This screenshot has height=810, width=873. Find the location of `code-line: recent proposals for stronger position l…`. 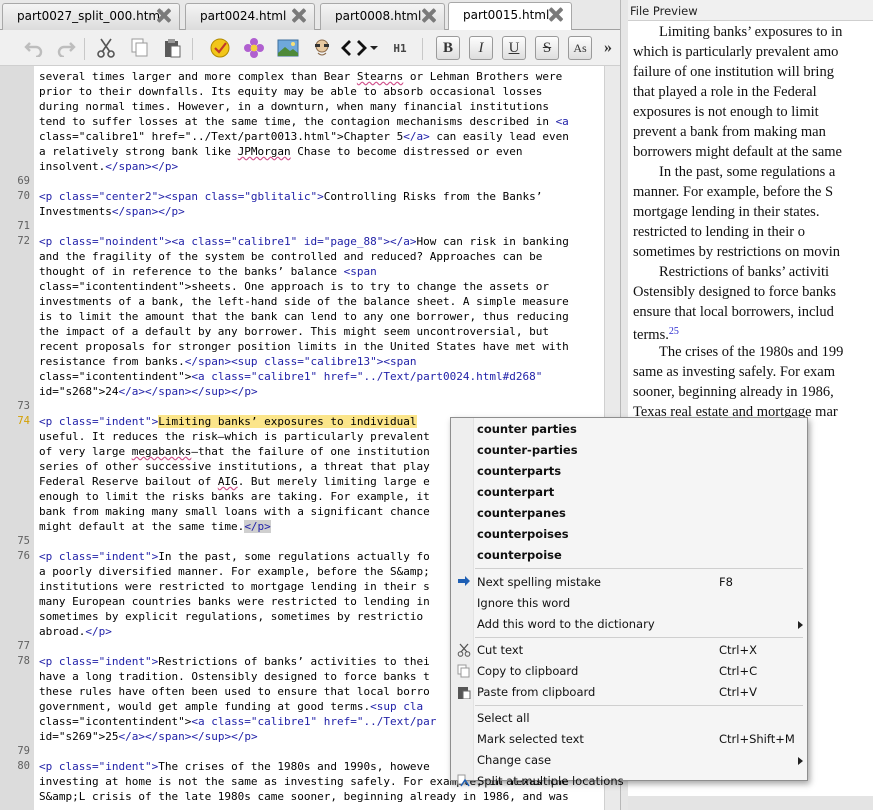

code-line: recent proposals for stronger position l… is located at coordinates (304, 346).